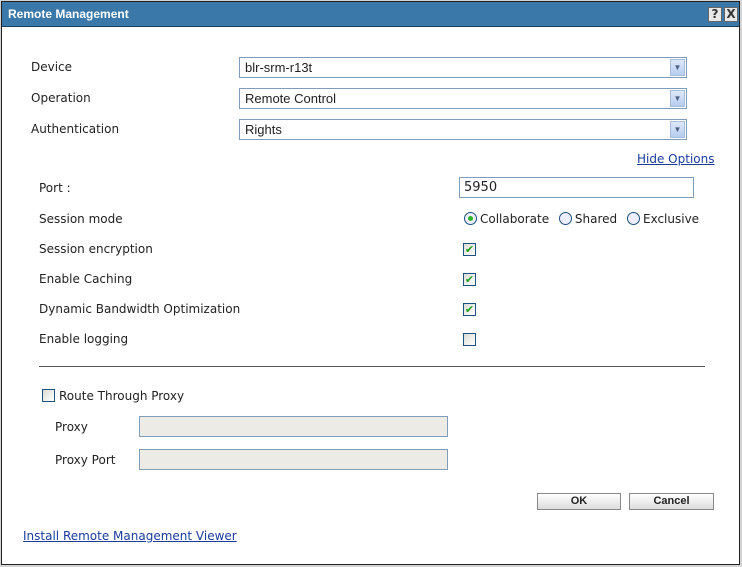  What do you see at coordinates (671, 219) in the screenshot?
I see `radio-label: Exclusive` at bounding box center [671, 219].